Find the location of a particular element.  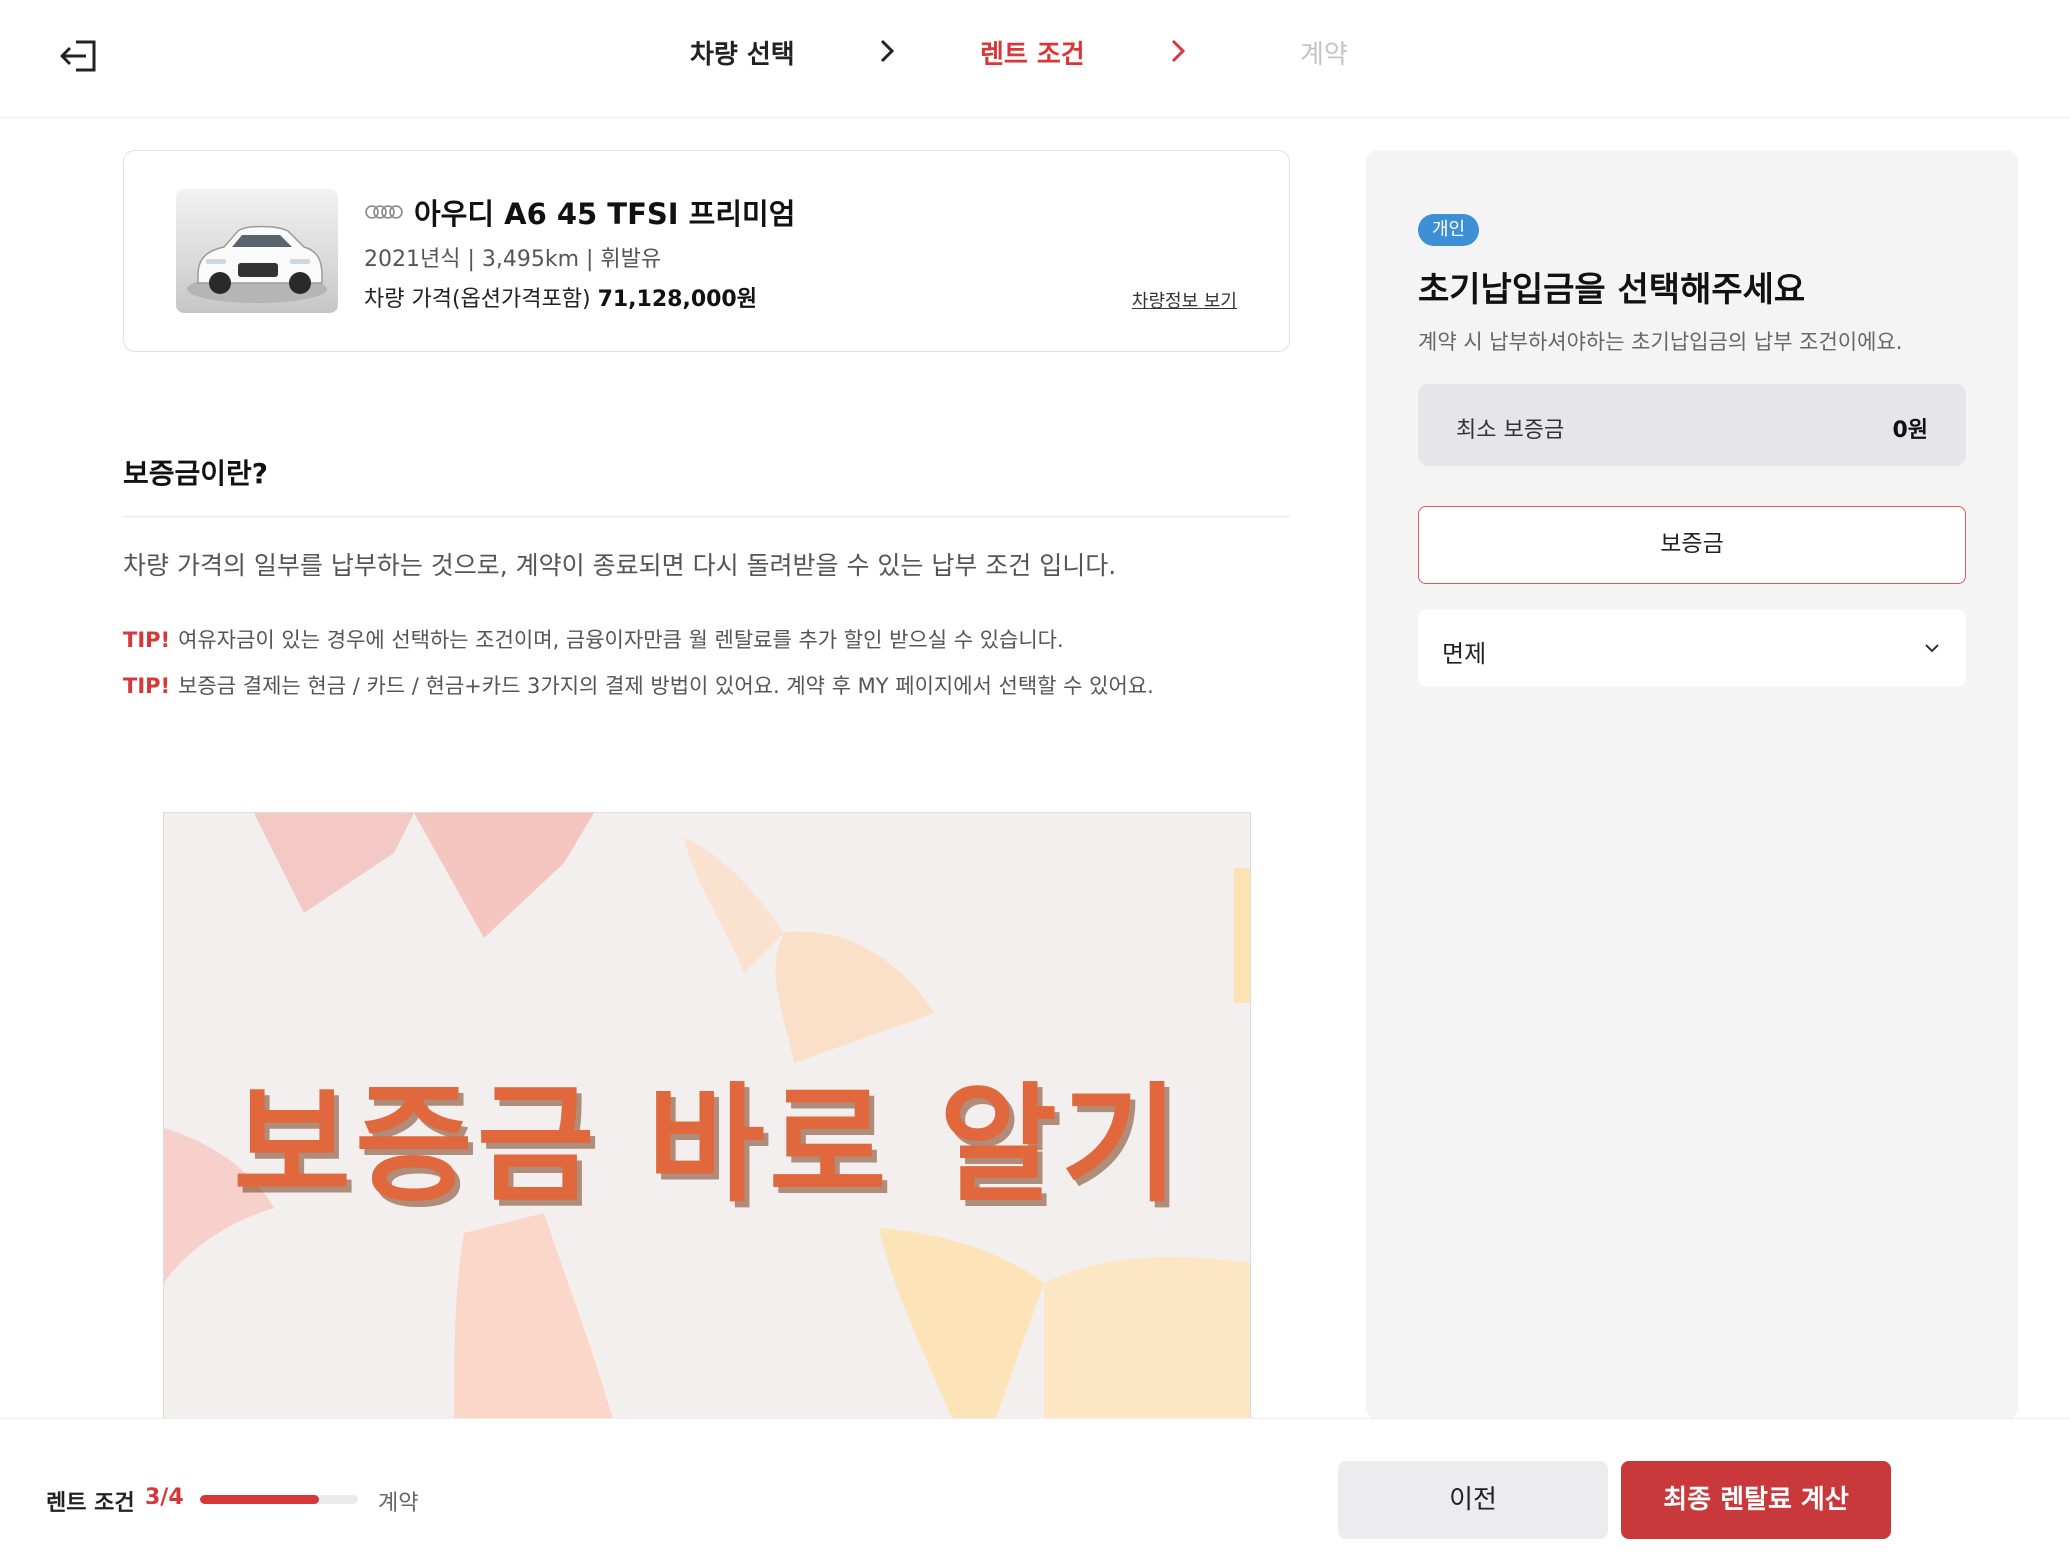

min-deposit-value: 0원 is located at coordinates (1910, 430).